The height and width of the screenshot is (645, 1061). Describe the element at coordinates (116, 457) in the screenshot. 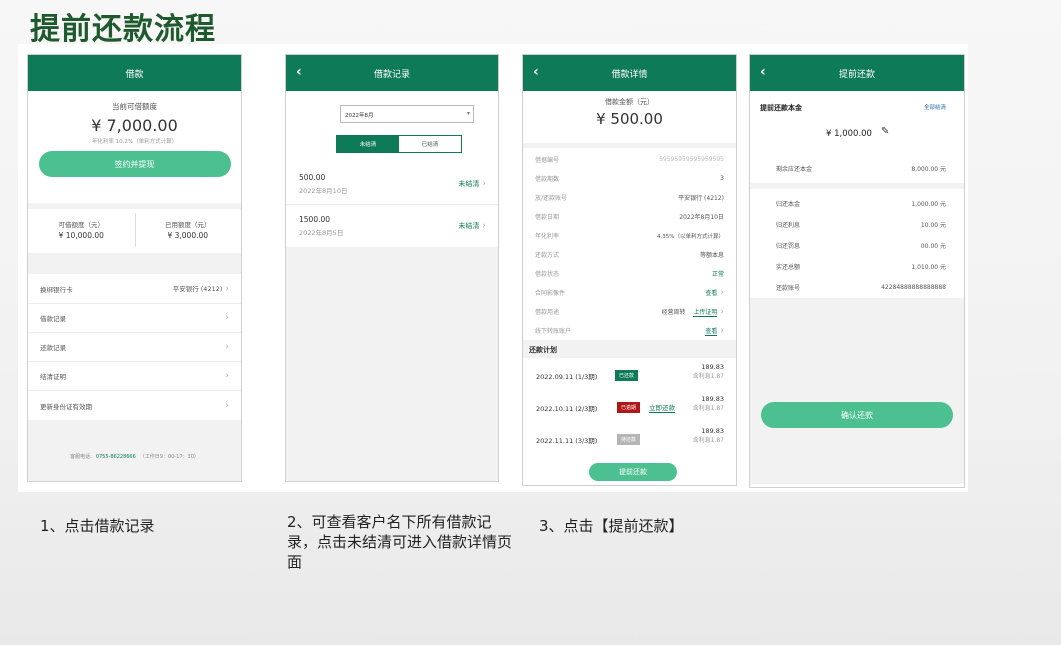

I see `service-phone-link: 0755-86228666` at that location.